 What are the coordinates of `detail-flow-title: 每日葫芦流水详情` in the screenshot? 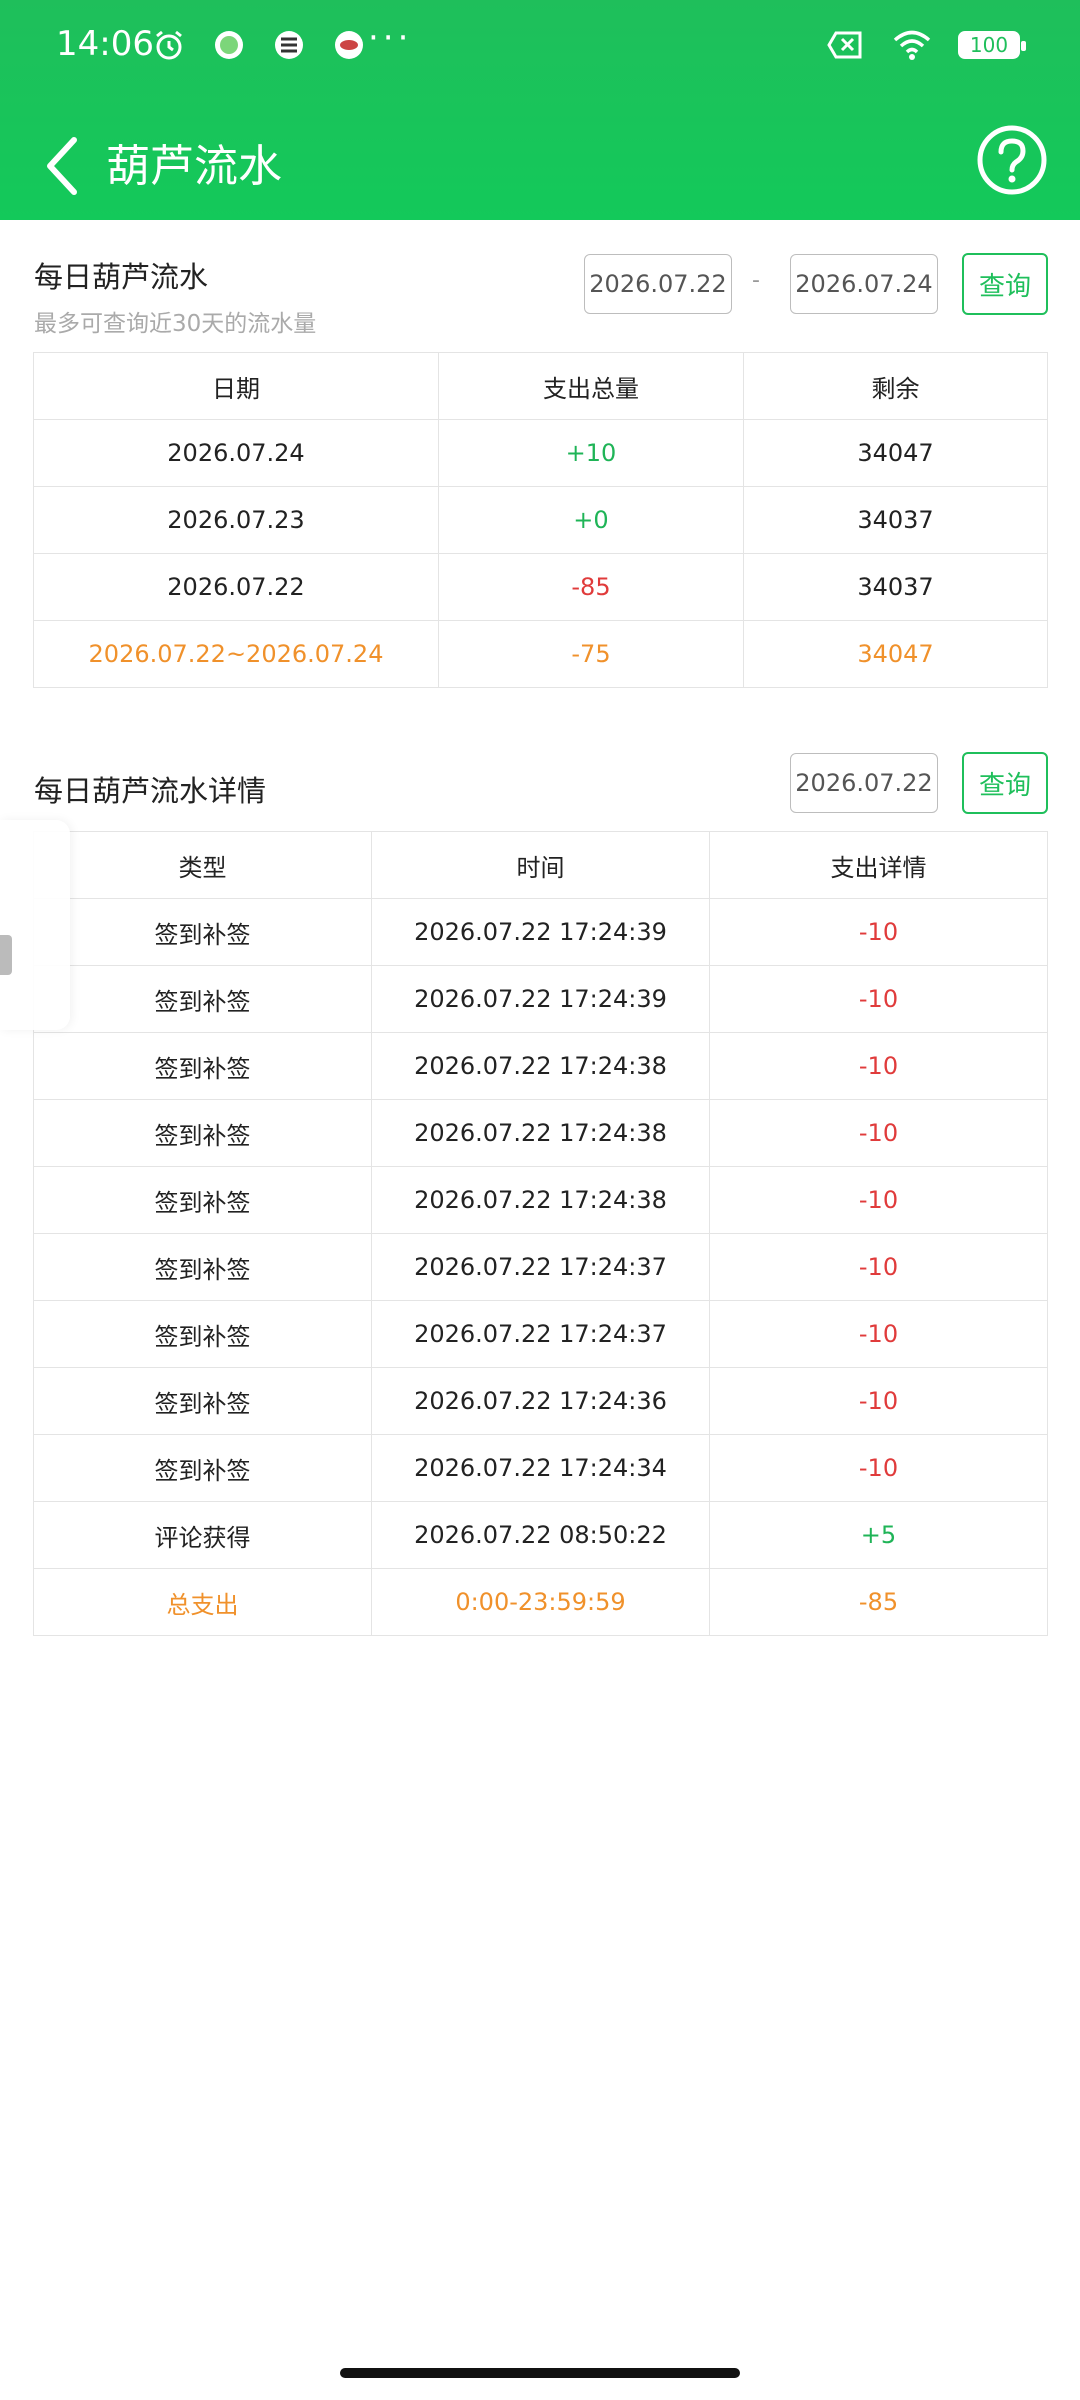 It's located at (150, 791).